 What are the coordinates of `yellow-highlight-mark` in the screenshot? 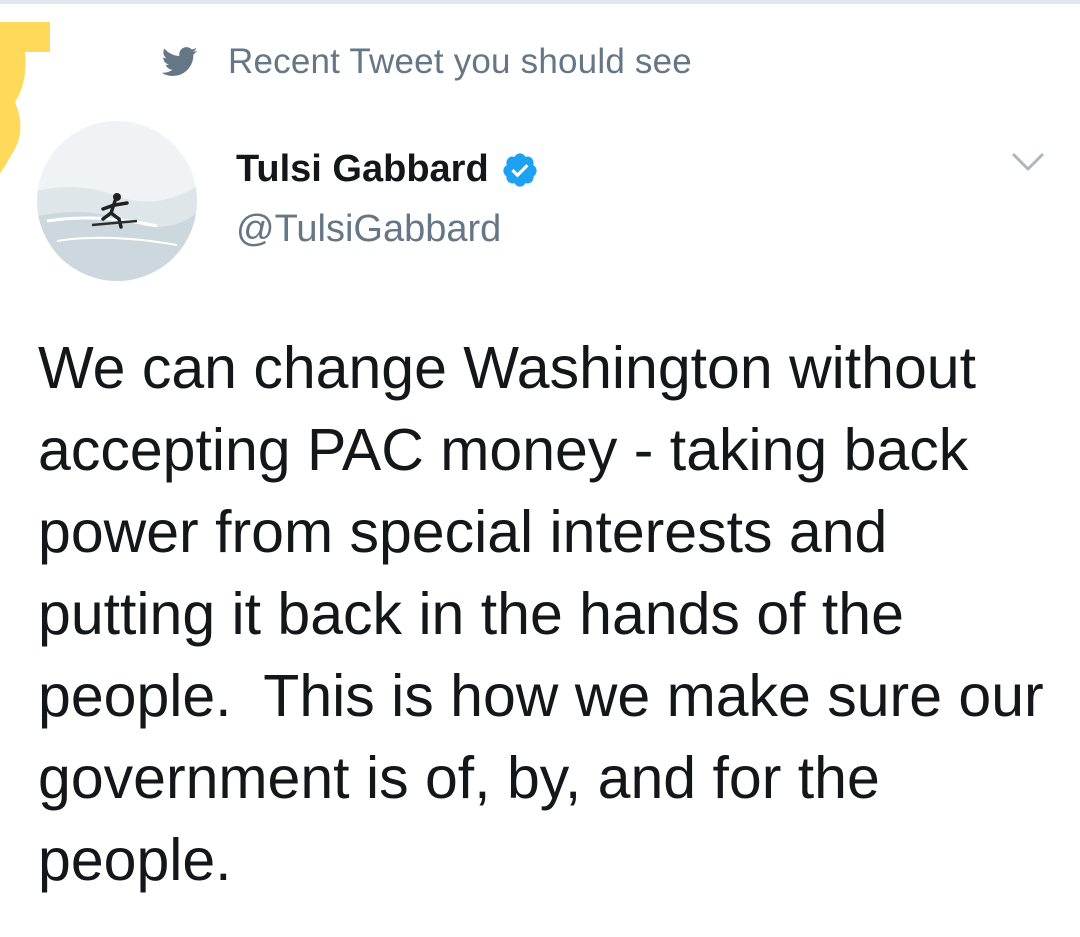 It's located at (25, 98).